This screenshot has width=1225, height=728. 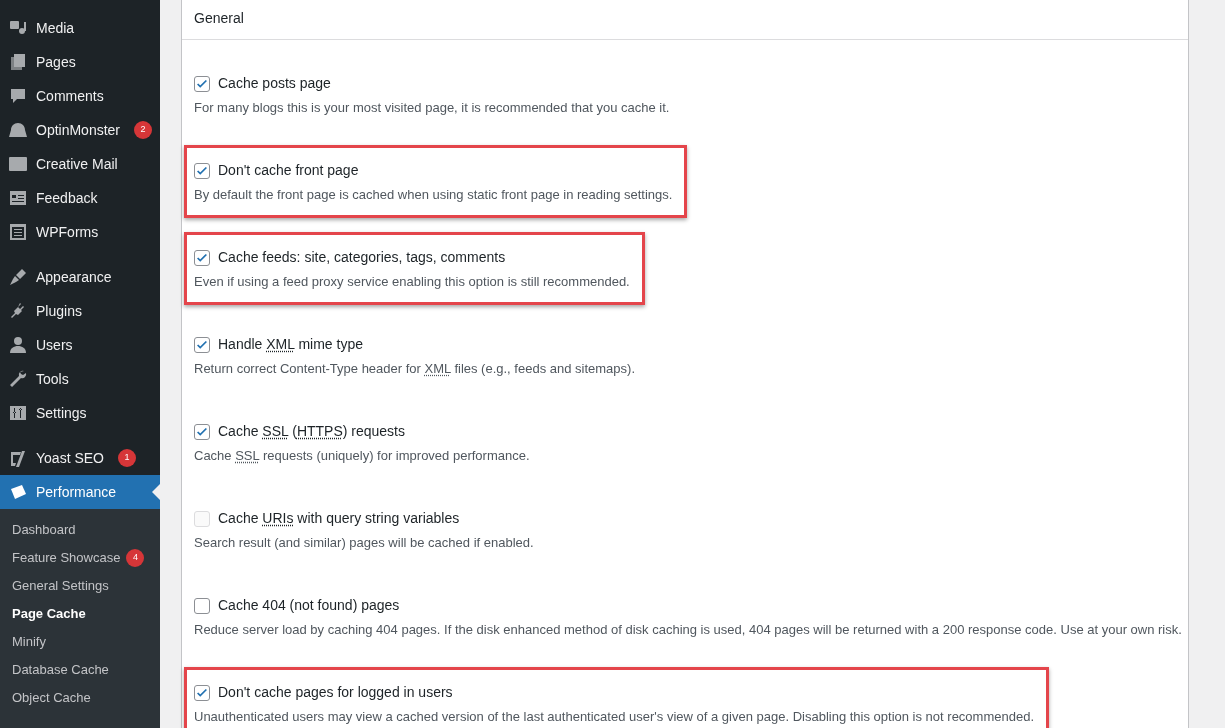 What do you see at coordinates (362, 257) in the screenshot?
I see `option-label: Cache feeds: site, categories, tags, comments` at bounding box center [362, 257].